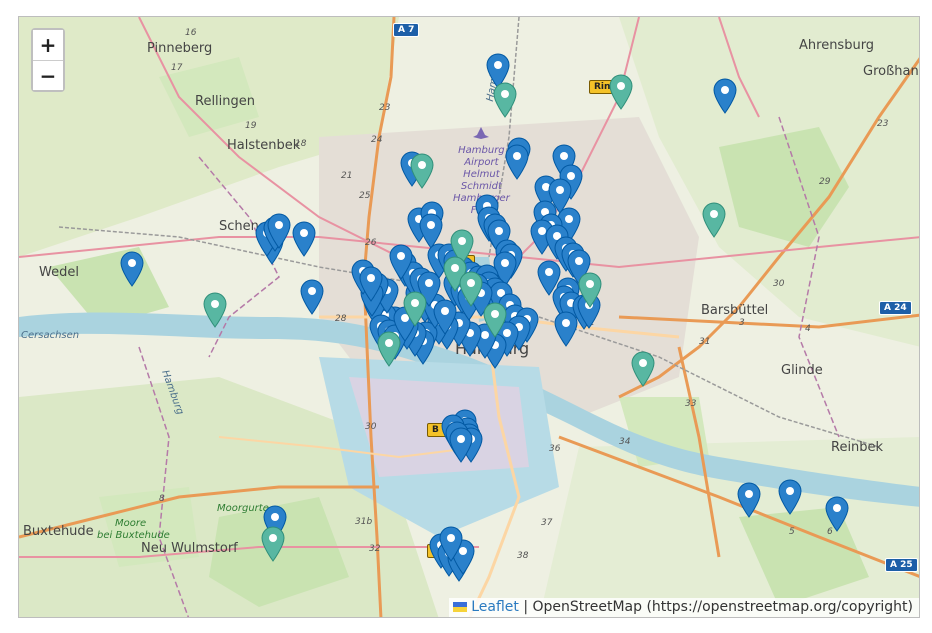  I want to click on road-shield-a7: A 7, so click(406, 30).